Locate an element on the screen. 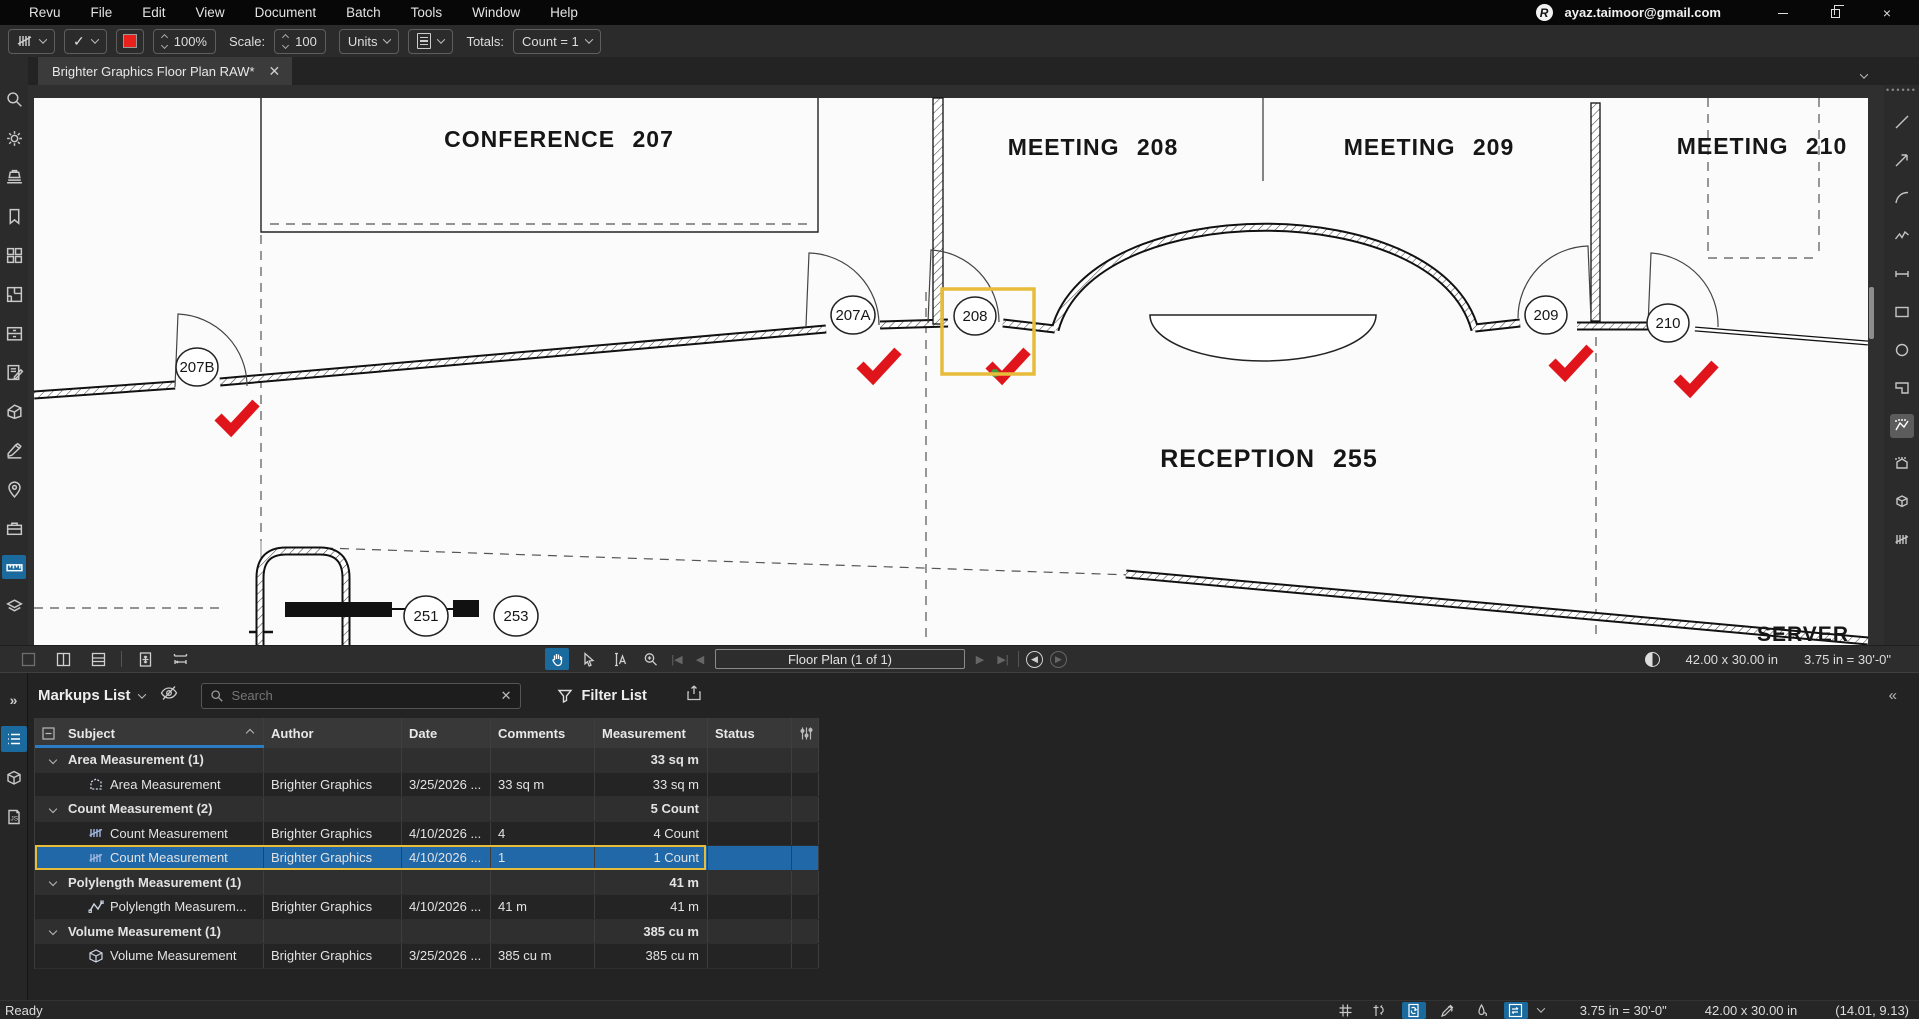 The width and height of the screenshot is (1919, 1019). previous-page-button: ◀ is located at coordinates (700, 659).